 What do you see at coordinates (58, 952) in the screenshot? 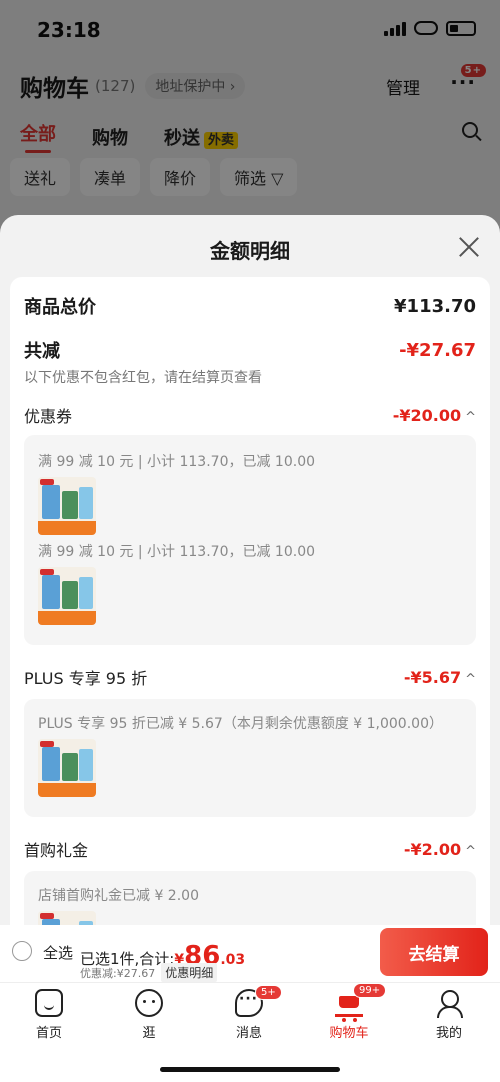
I see `select-all-label: 全选` at bounding box center [58, 952].